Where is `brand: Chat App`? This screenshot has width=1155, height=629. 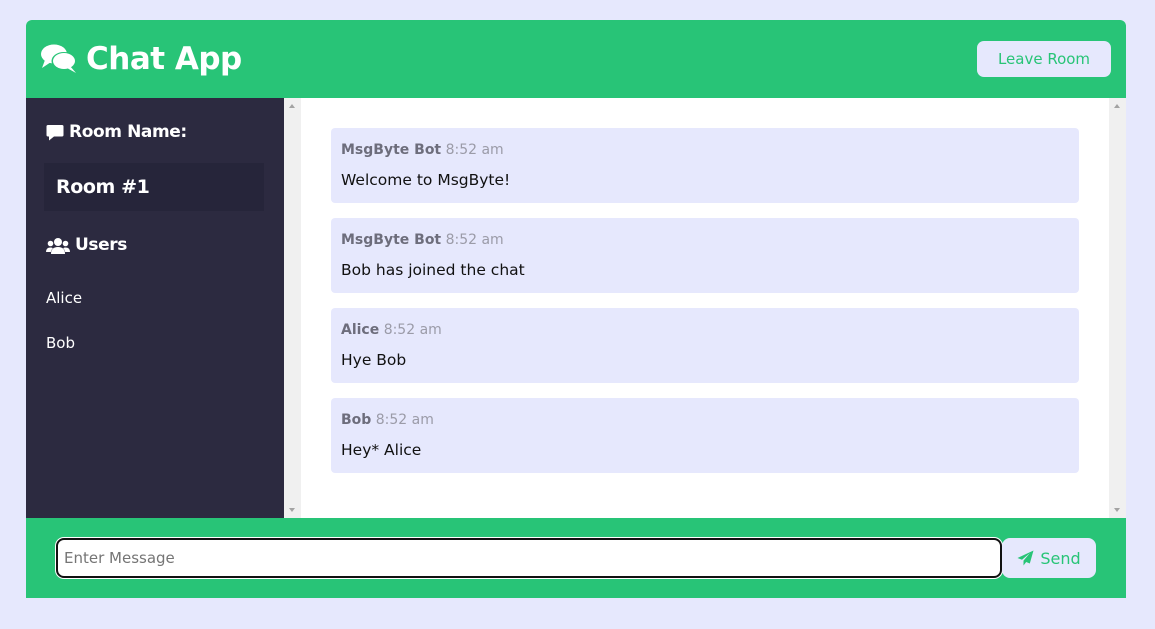 brand: Chat App is located at coordinates (141, 59).